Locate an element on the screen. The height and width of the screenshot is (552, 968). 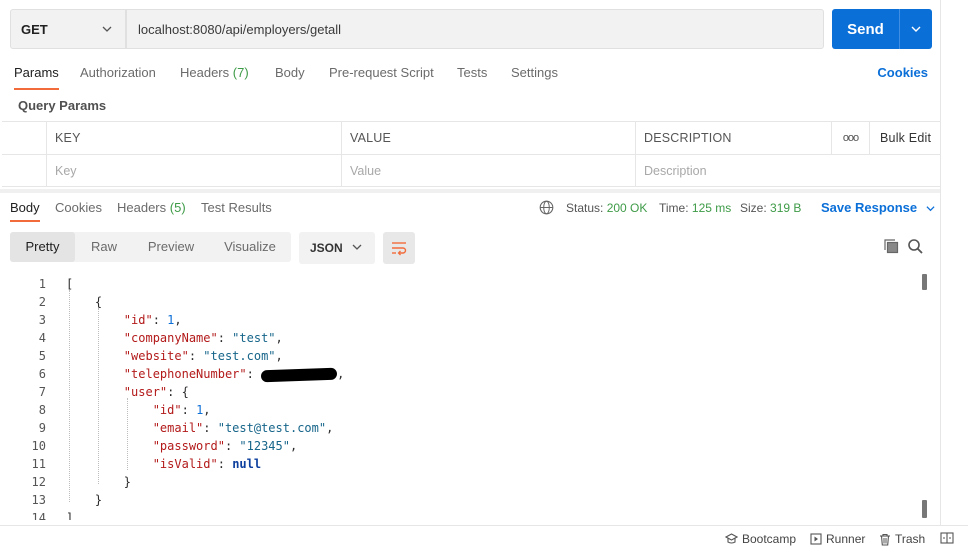
line-number: 11 is located at coordinates (38, 464).